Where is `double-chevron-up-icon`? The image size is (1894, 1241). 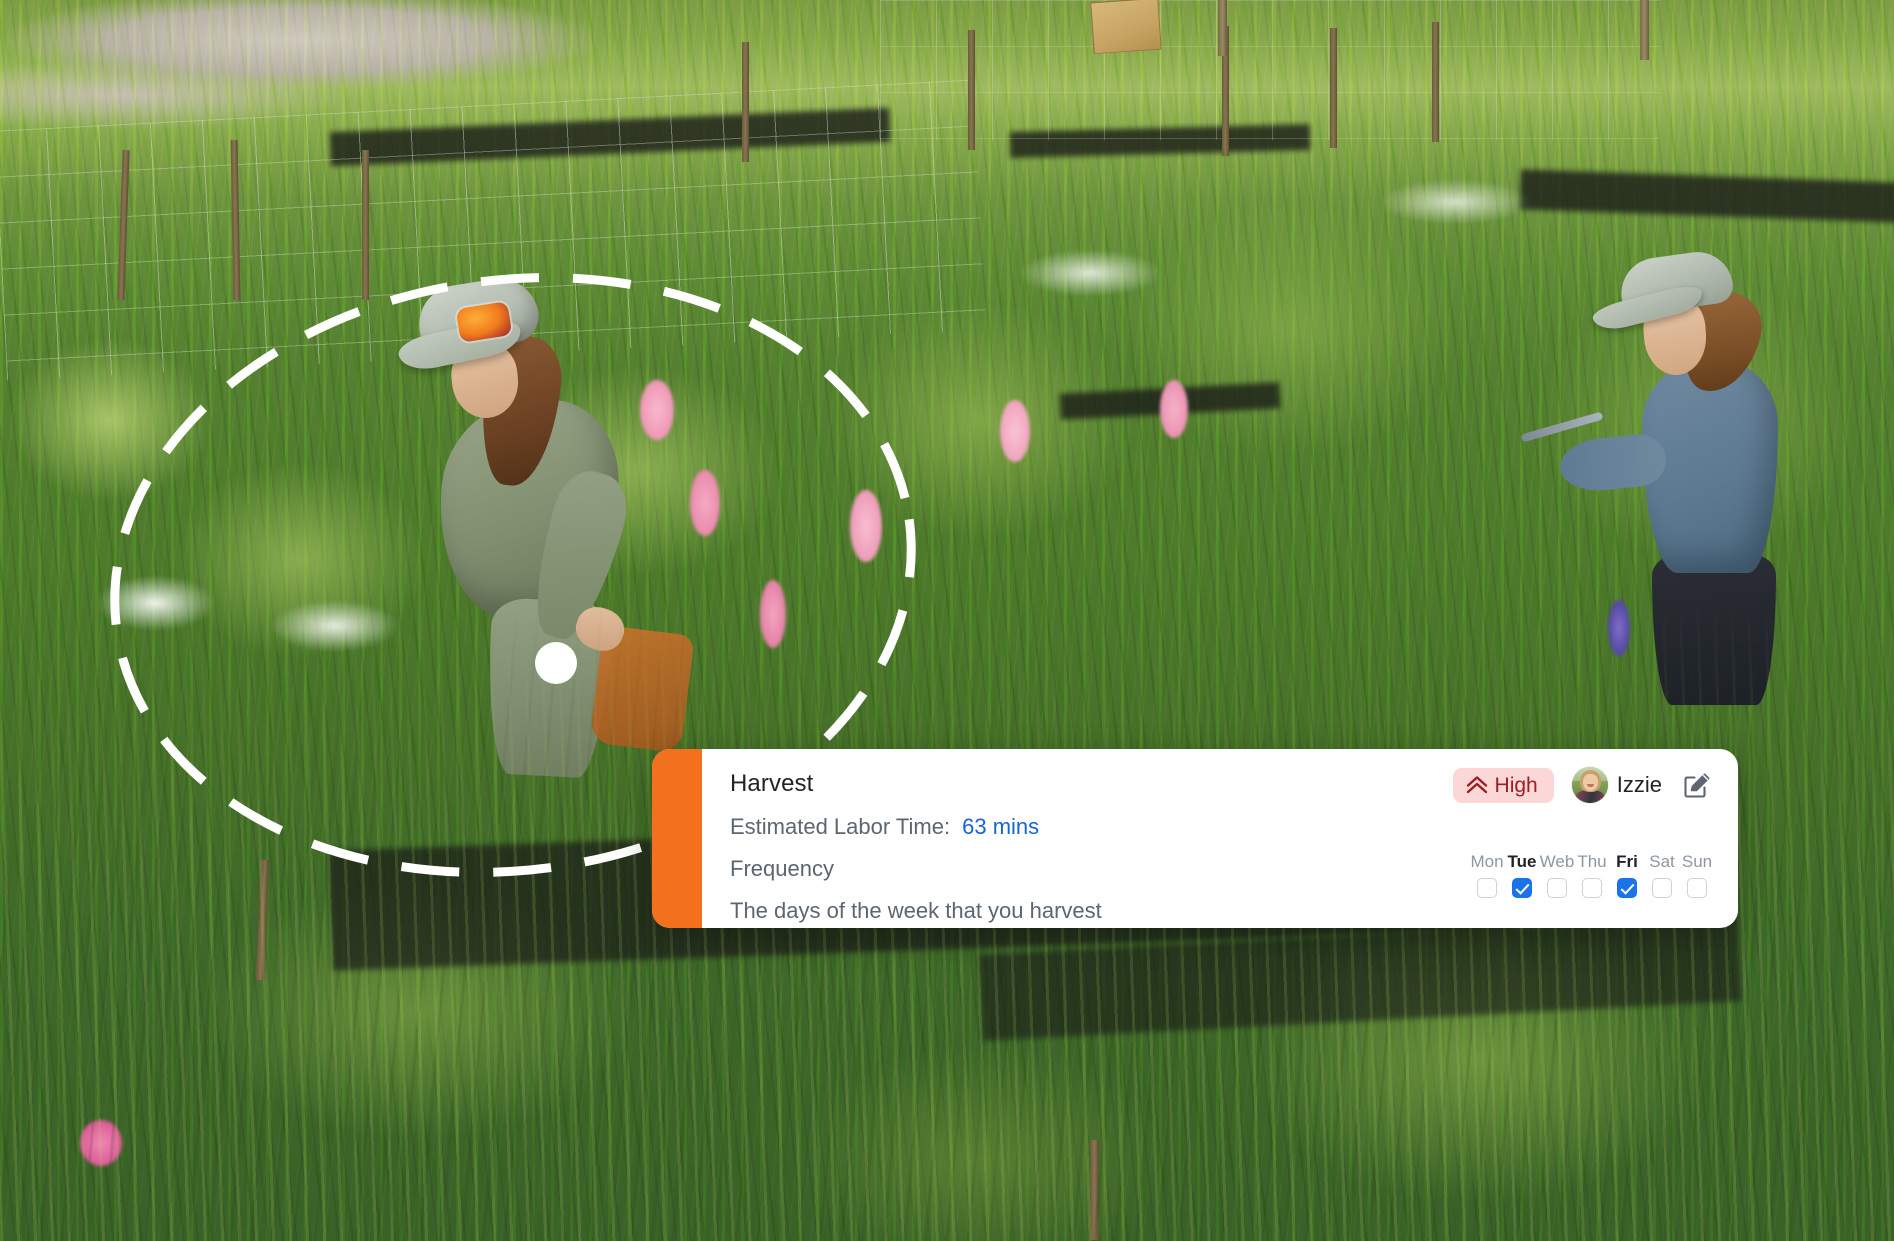
double-chevron-up-icon is located at coordinates (1477, 785).